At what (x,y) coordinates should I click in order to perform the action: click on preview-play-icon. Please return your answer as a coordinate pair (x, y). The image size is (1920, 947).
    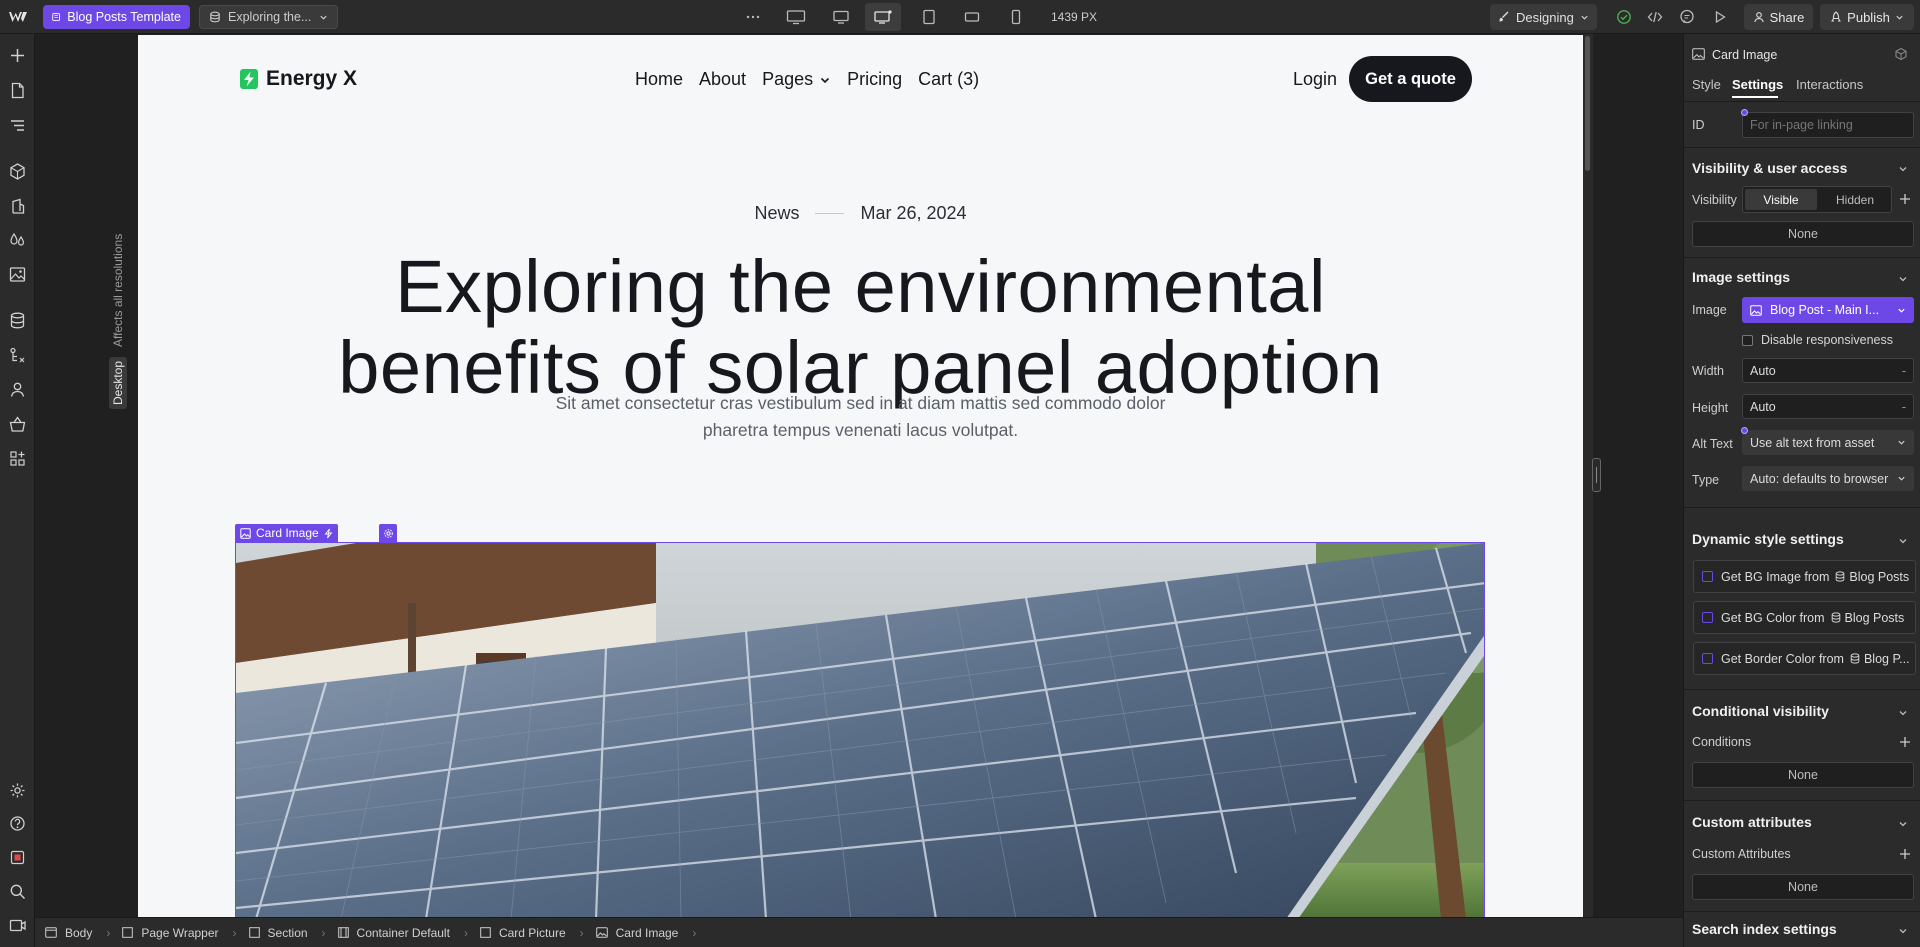
    Looking at the image, I should click on (1720, 17).